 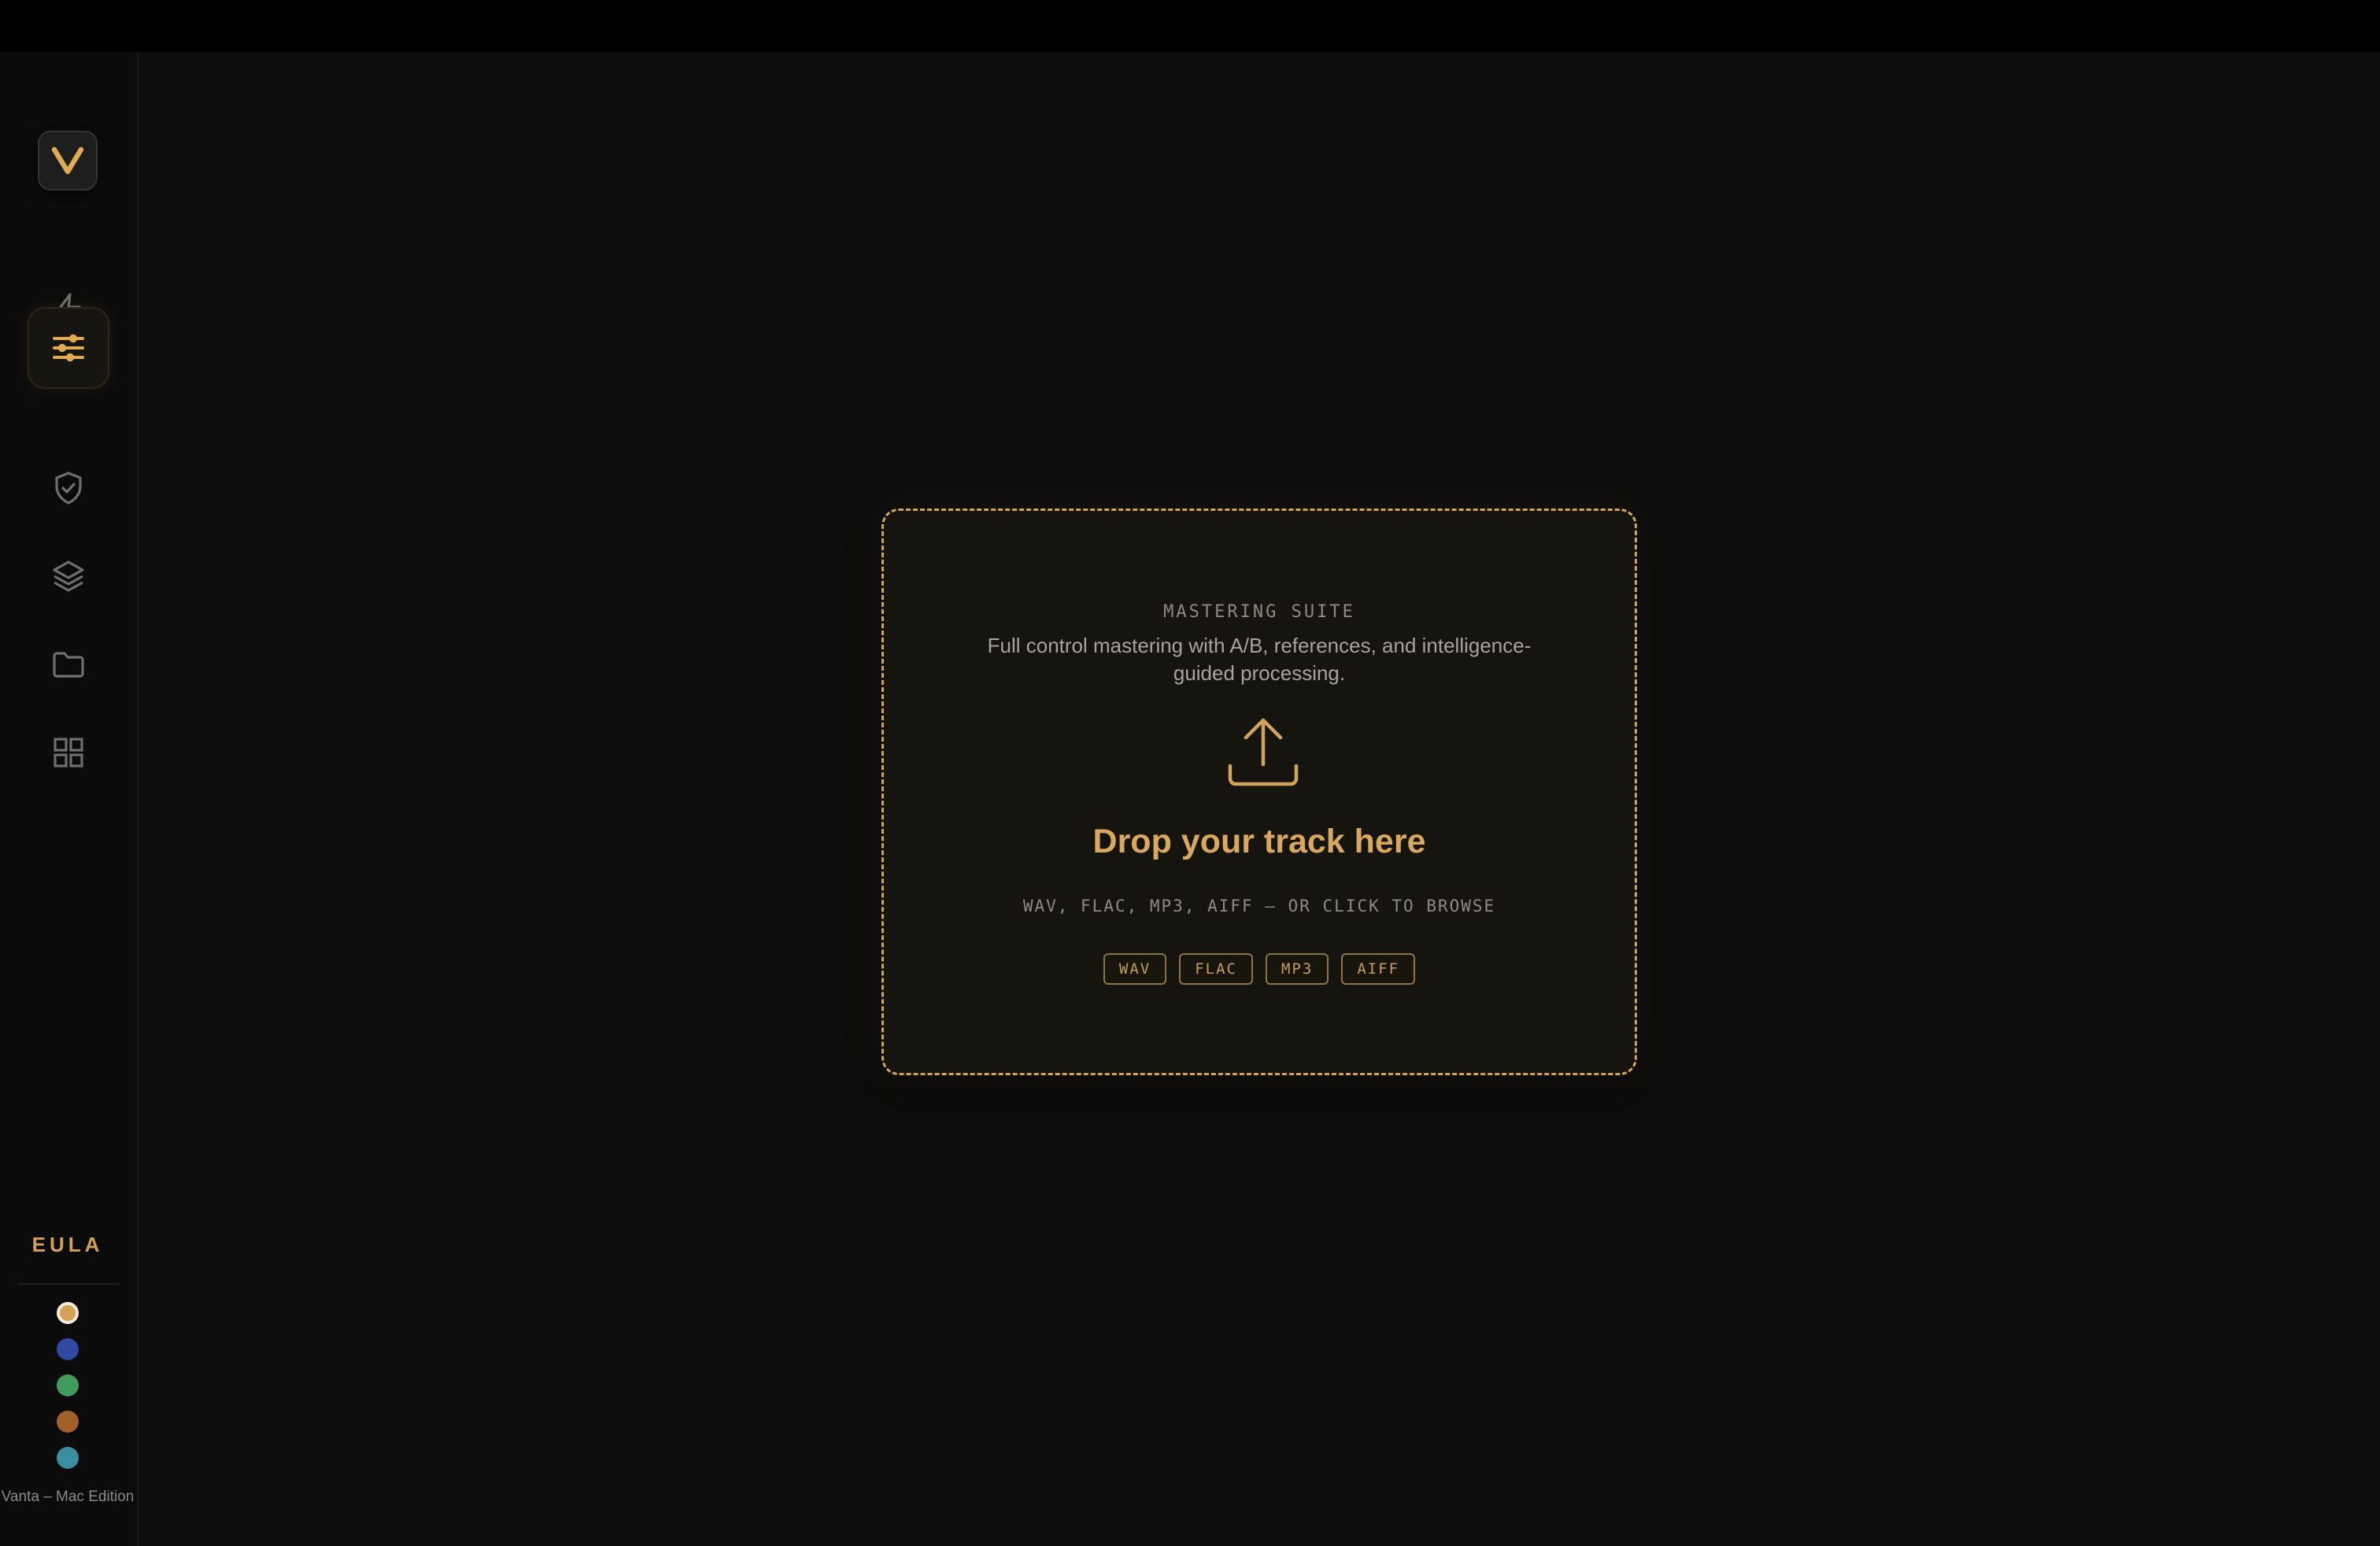 I want to click on sidebar-item-files, so click(x=68, y=664).